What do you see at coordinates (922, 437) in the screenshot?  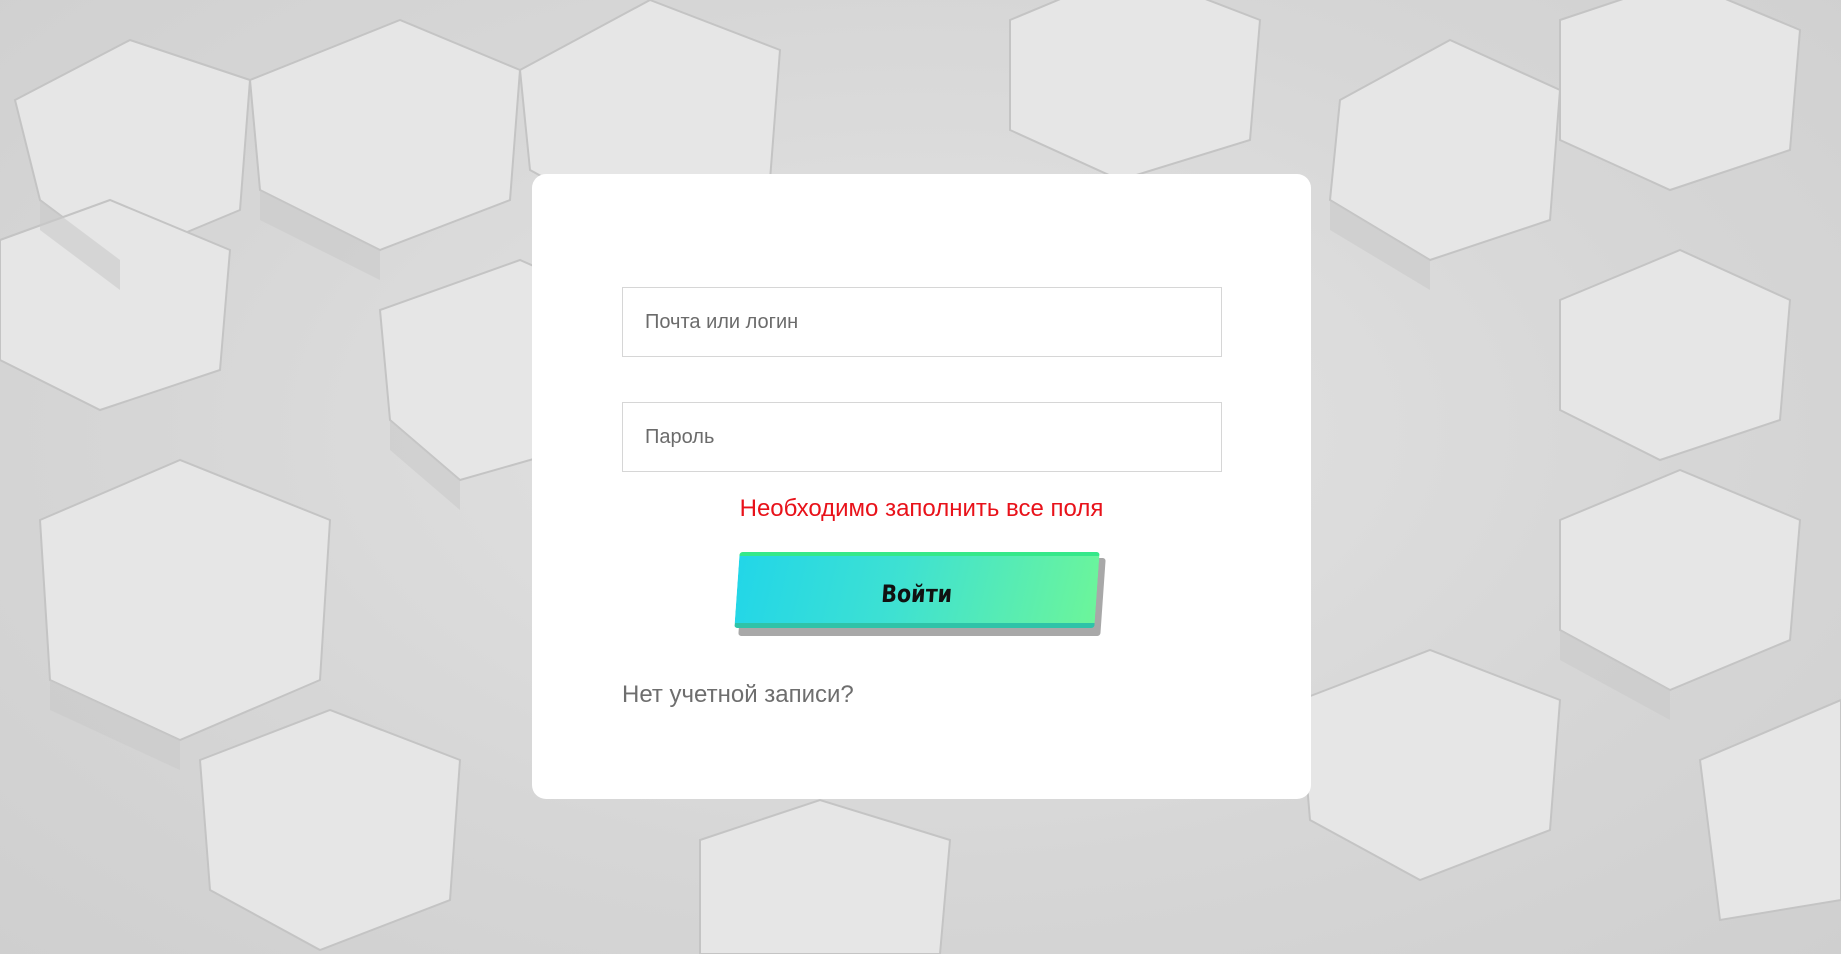 I see `password-input` at bounding box center [922, 437].